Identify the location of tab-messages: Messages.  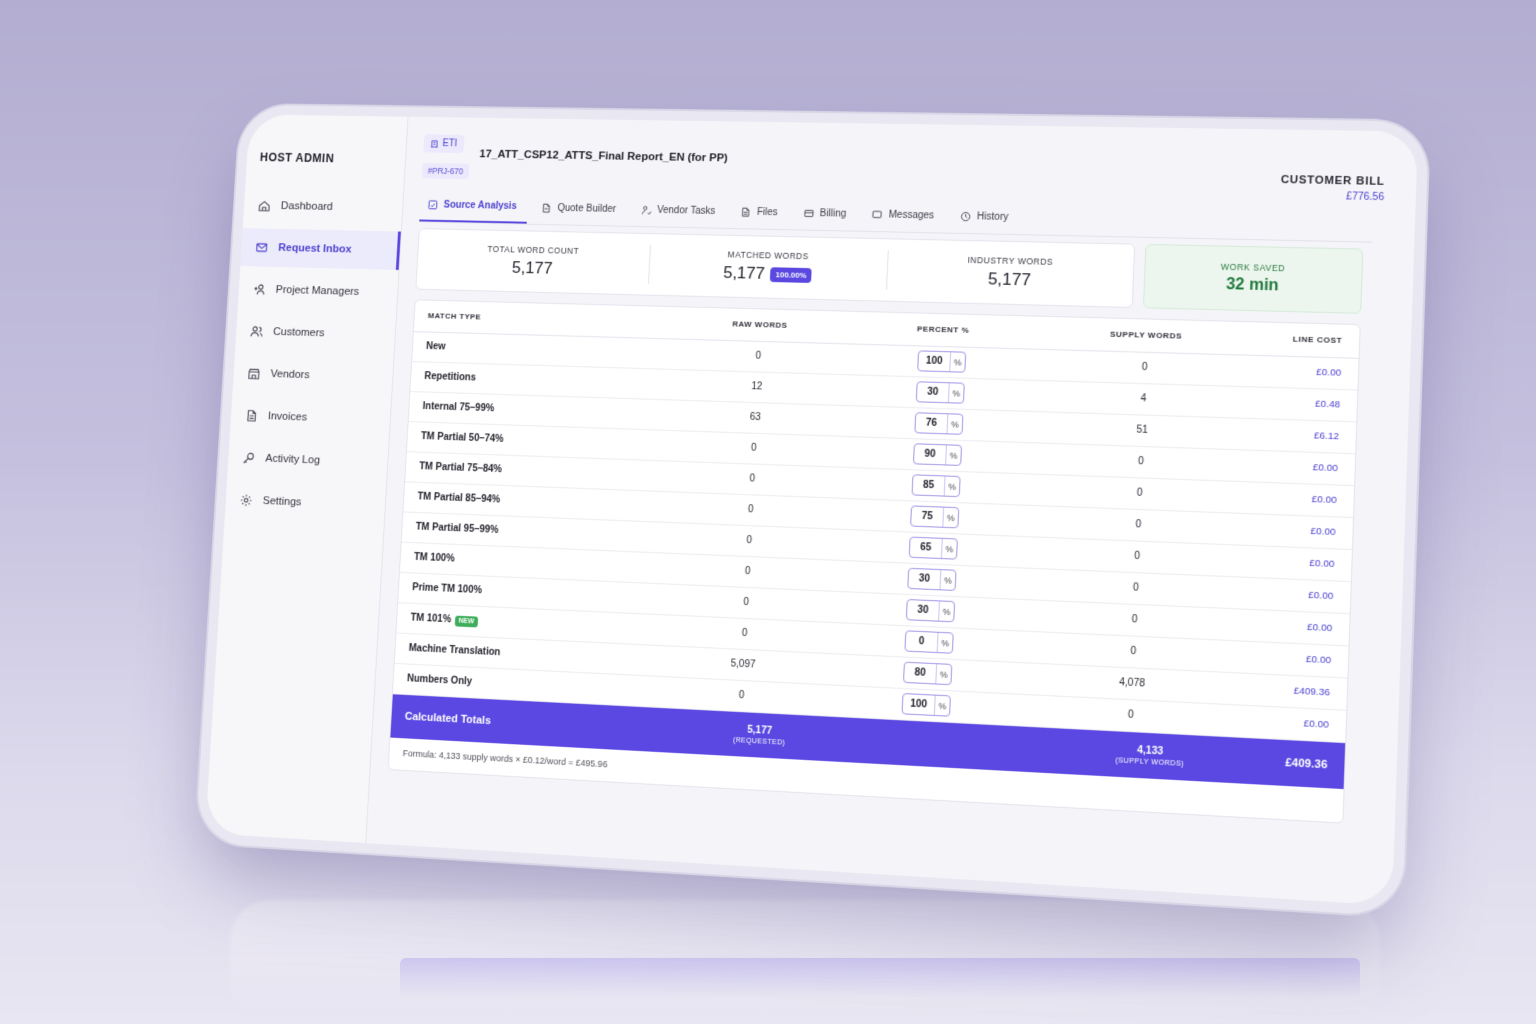
(905, 216).